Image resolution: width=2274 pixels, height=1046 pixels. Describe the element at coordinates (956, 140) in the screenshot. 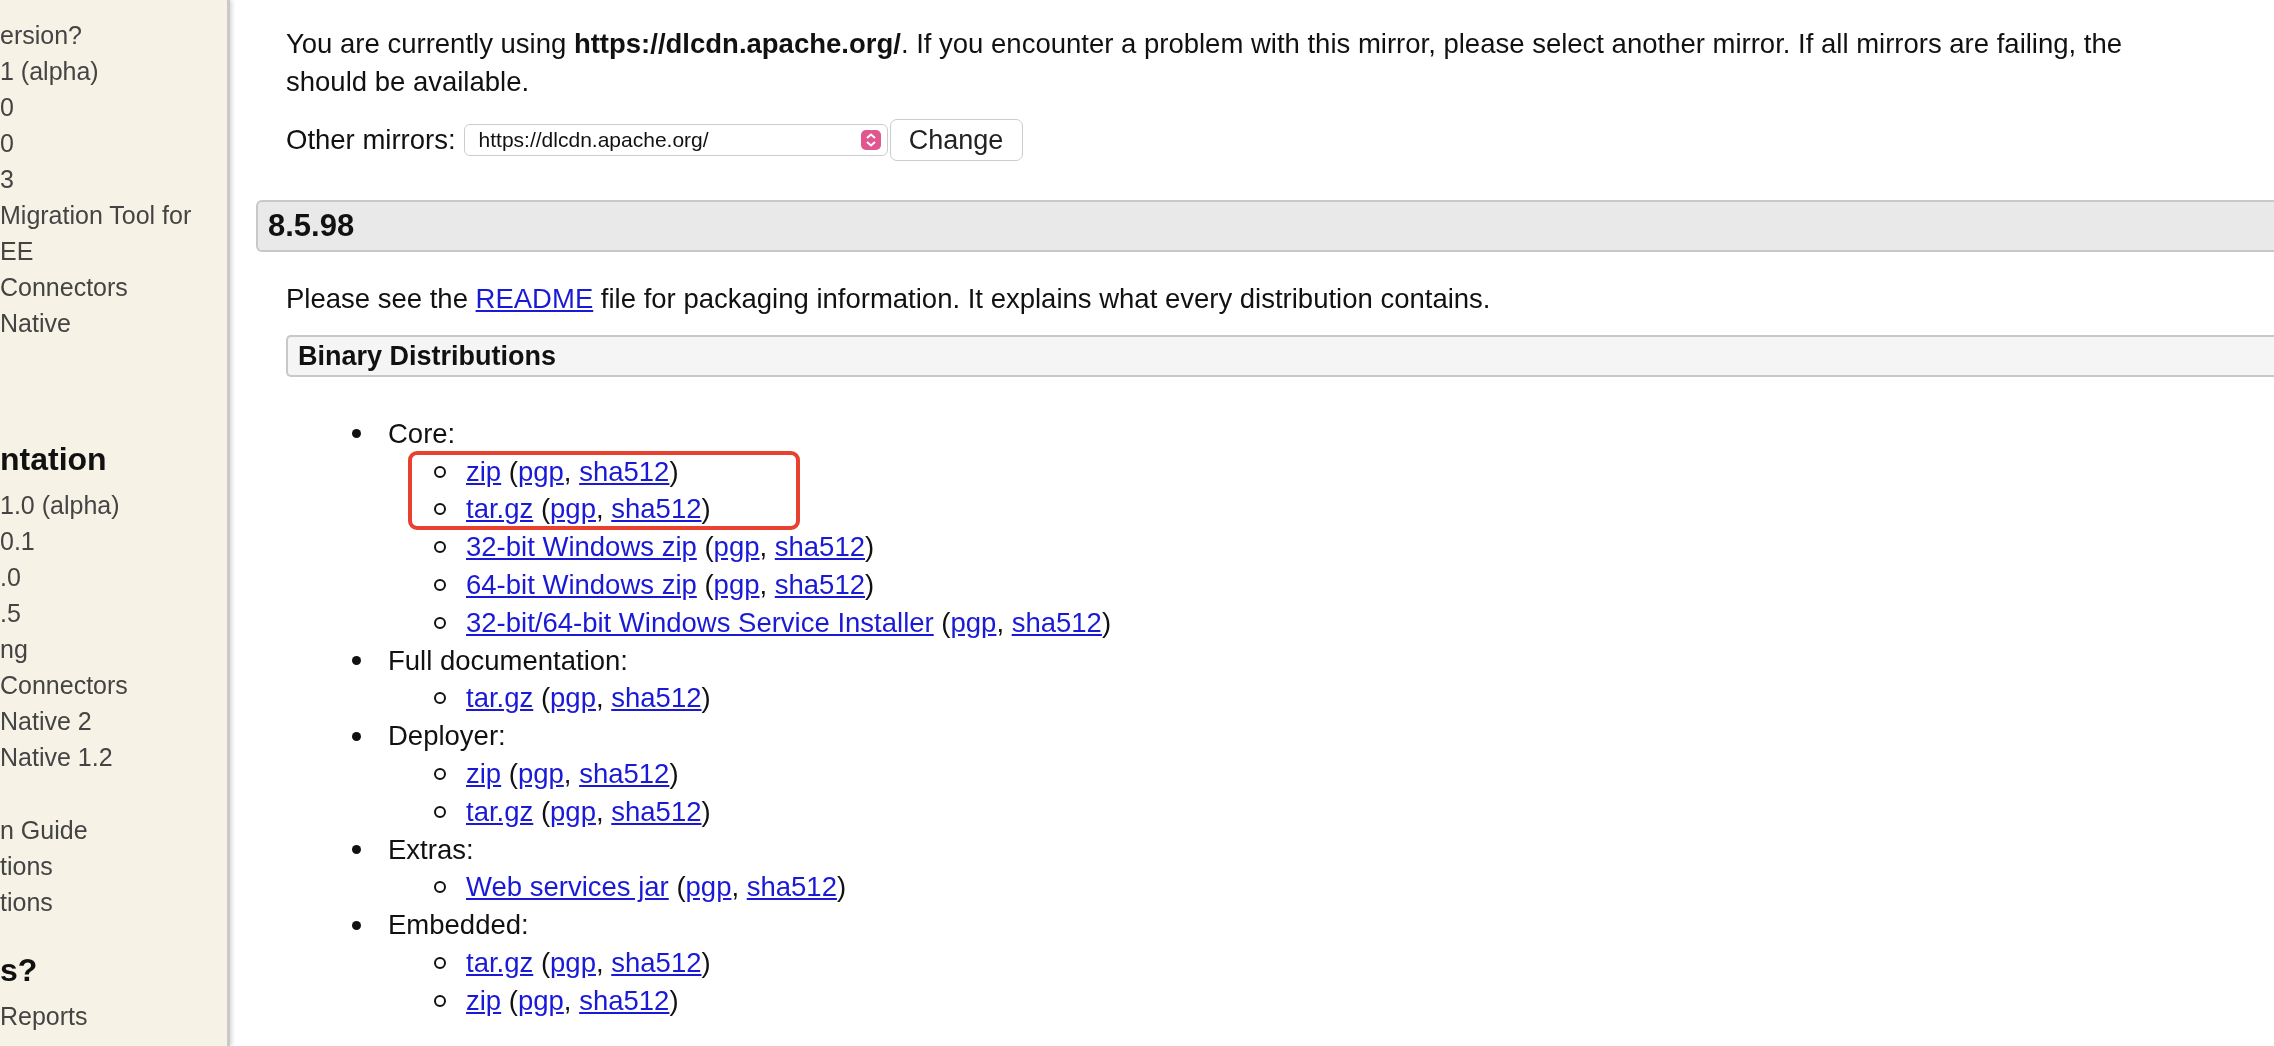

I see `change-button: Change` at that location.